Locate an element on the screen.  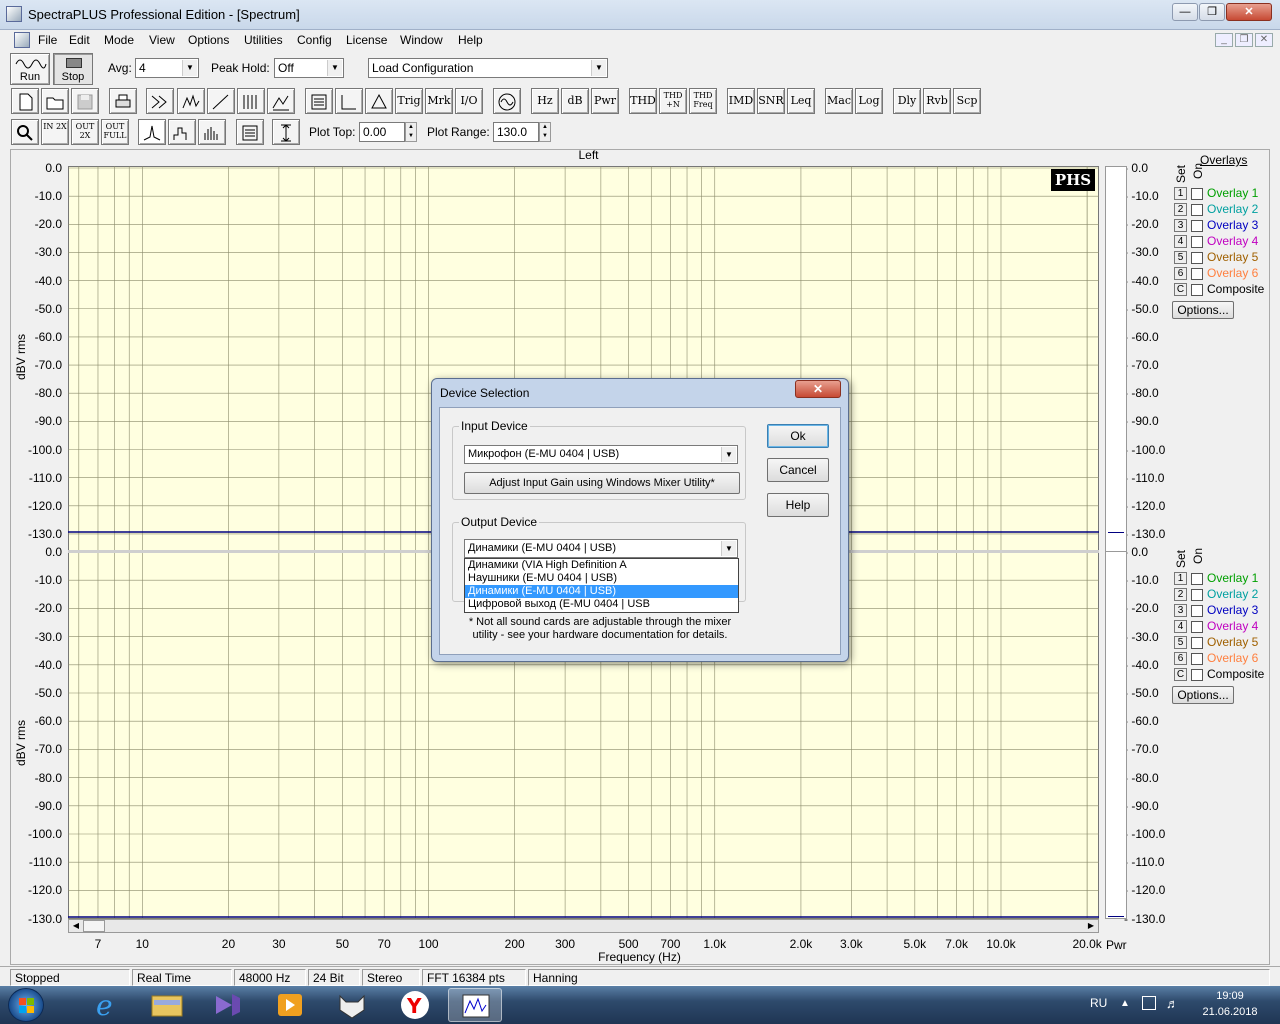
menu-window: Window is located at coordinates (421, 40).